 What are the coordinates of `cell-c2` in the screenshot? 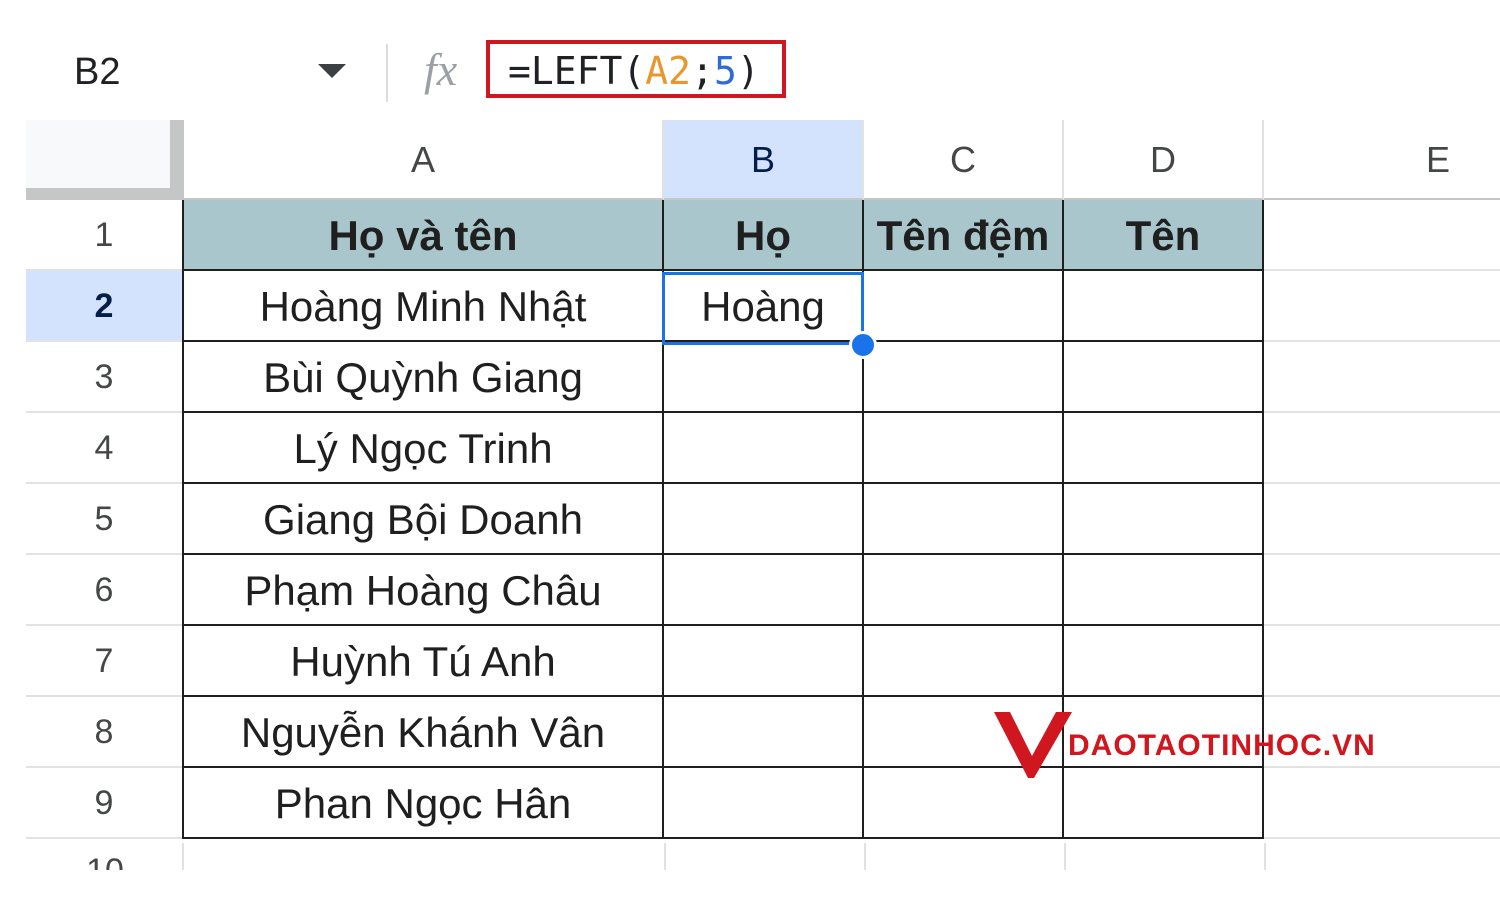 It's located at (964, 306).